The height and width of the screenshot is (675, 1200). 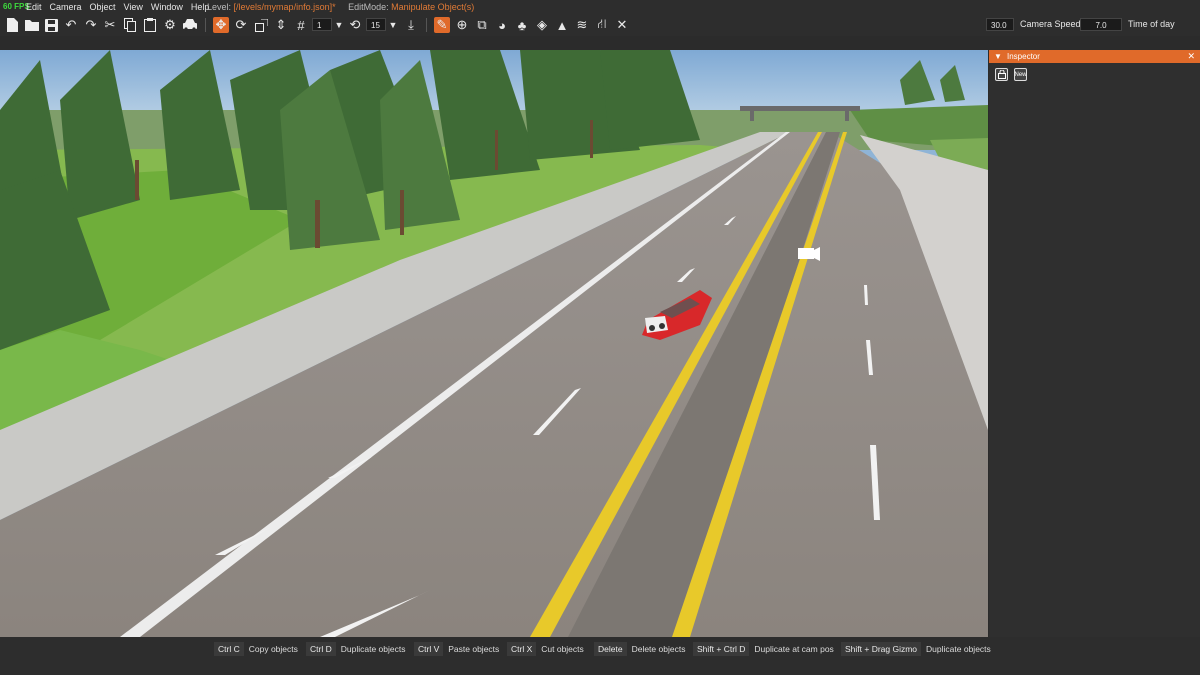 I want to click on paste-icon, so click(x=150, y=25).